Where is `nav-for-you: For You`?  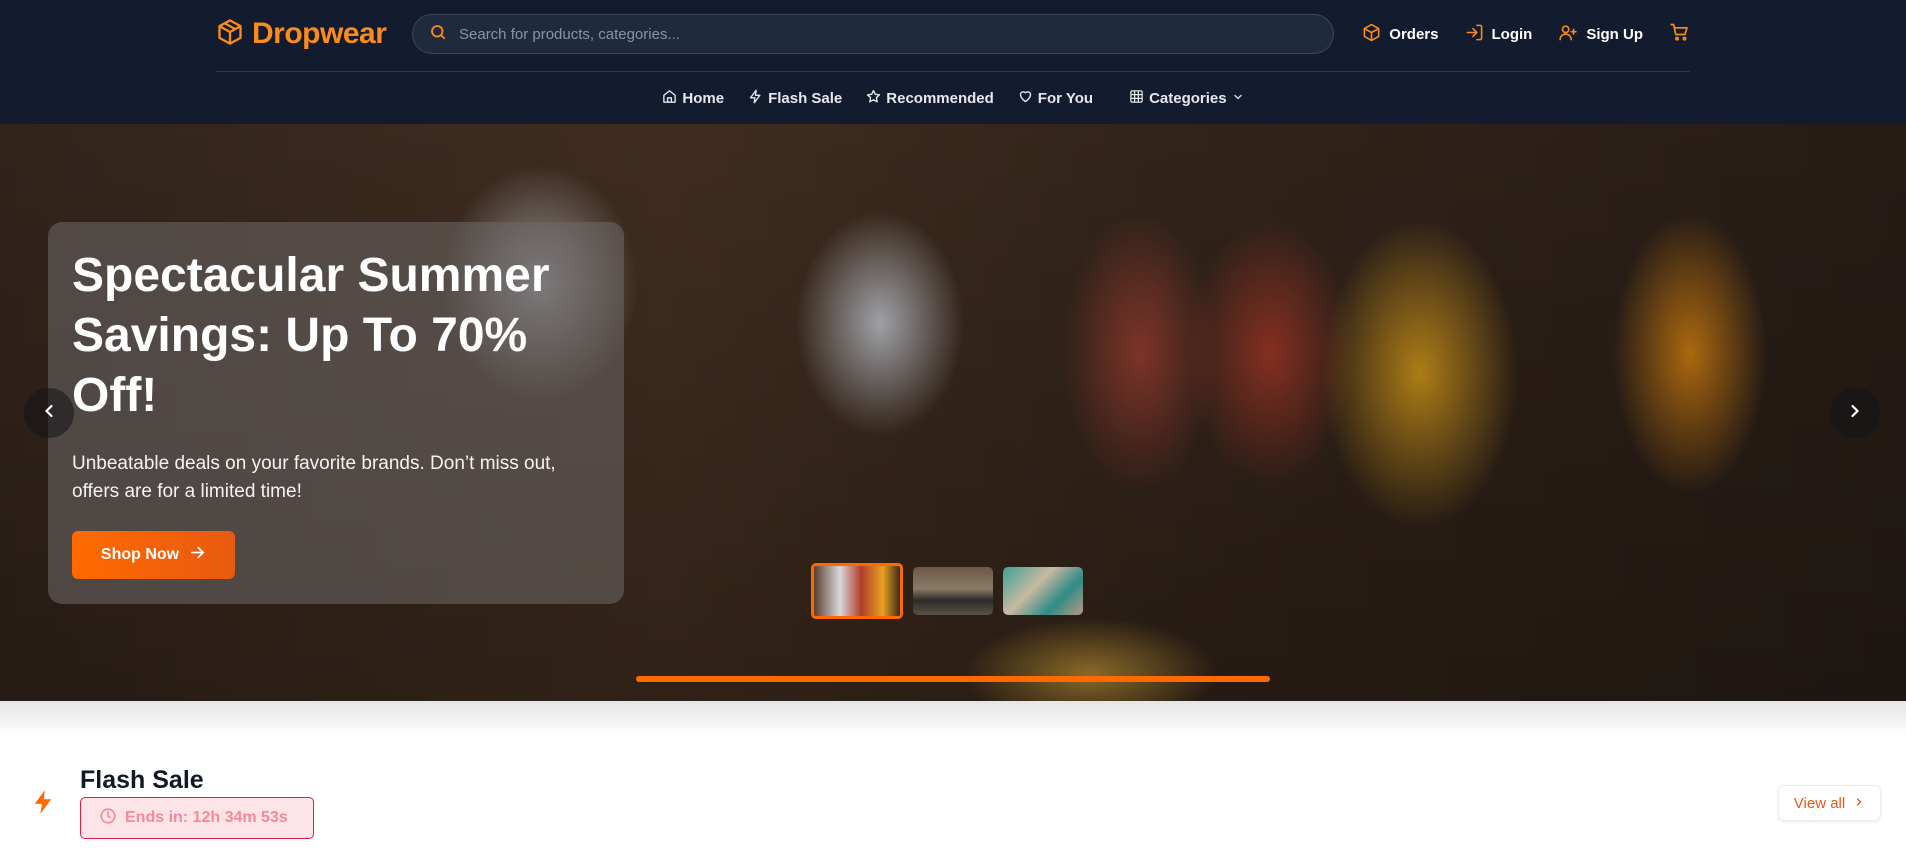 nav-for-you: For You is located at coordinates (1055, 98).